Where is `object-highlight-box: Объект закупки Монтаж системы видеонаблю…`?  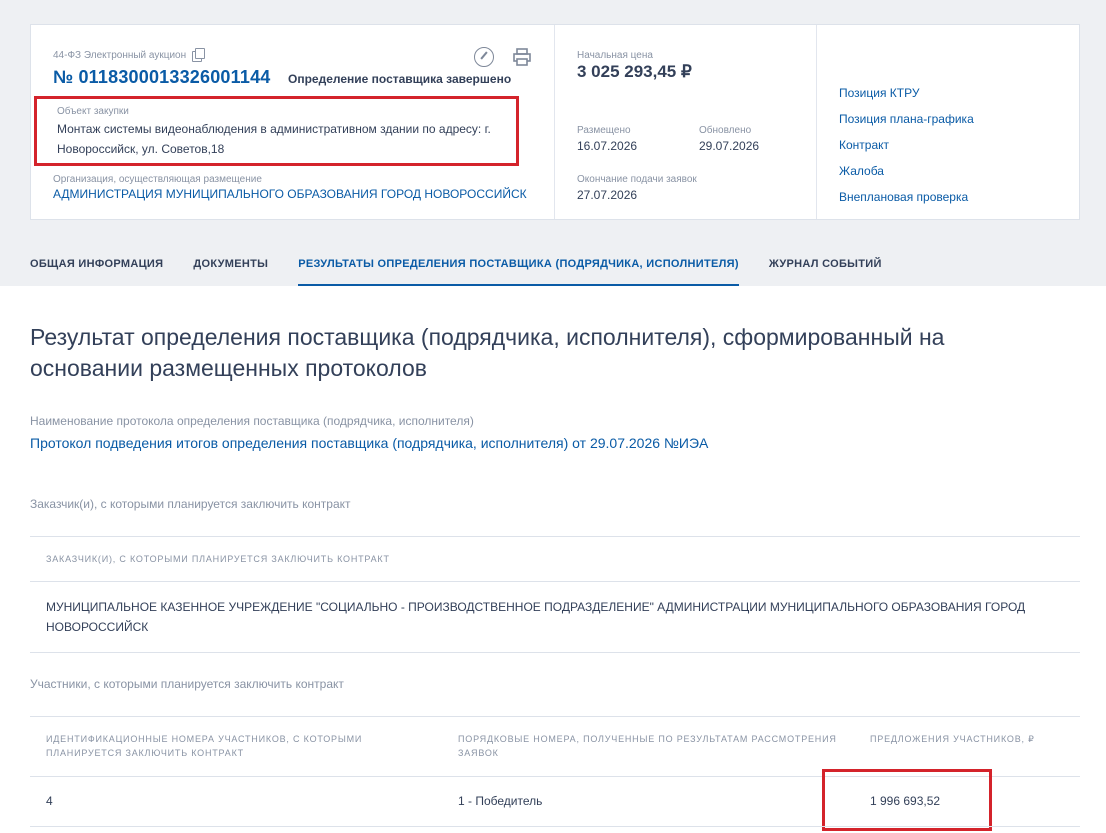
object-highlight-box: Объект закупки Монтаж системы видеонаблю… is located at coordinates (276, 131).